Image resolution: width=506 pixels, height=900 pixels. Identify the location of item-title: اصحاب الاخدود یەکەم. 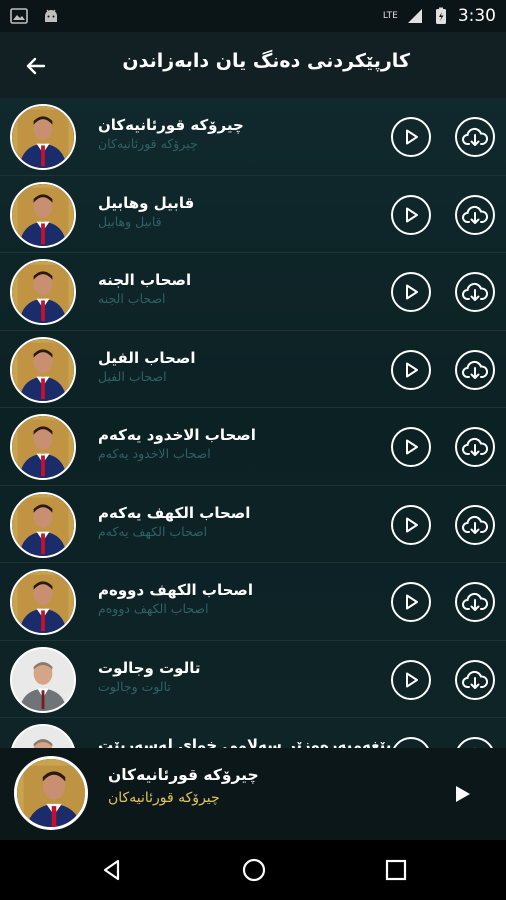
(177, 435).